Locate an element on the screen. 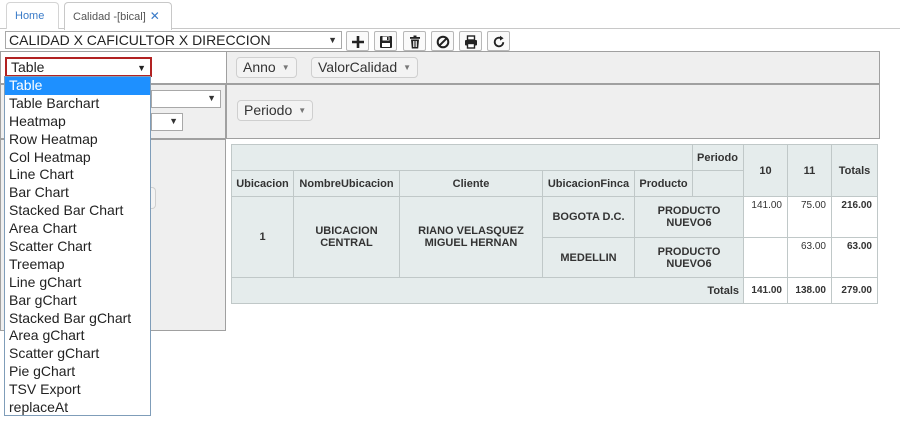 The image size is (900, 431). value-cell is located at coordinates (765, 257).